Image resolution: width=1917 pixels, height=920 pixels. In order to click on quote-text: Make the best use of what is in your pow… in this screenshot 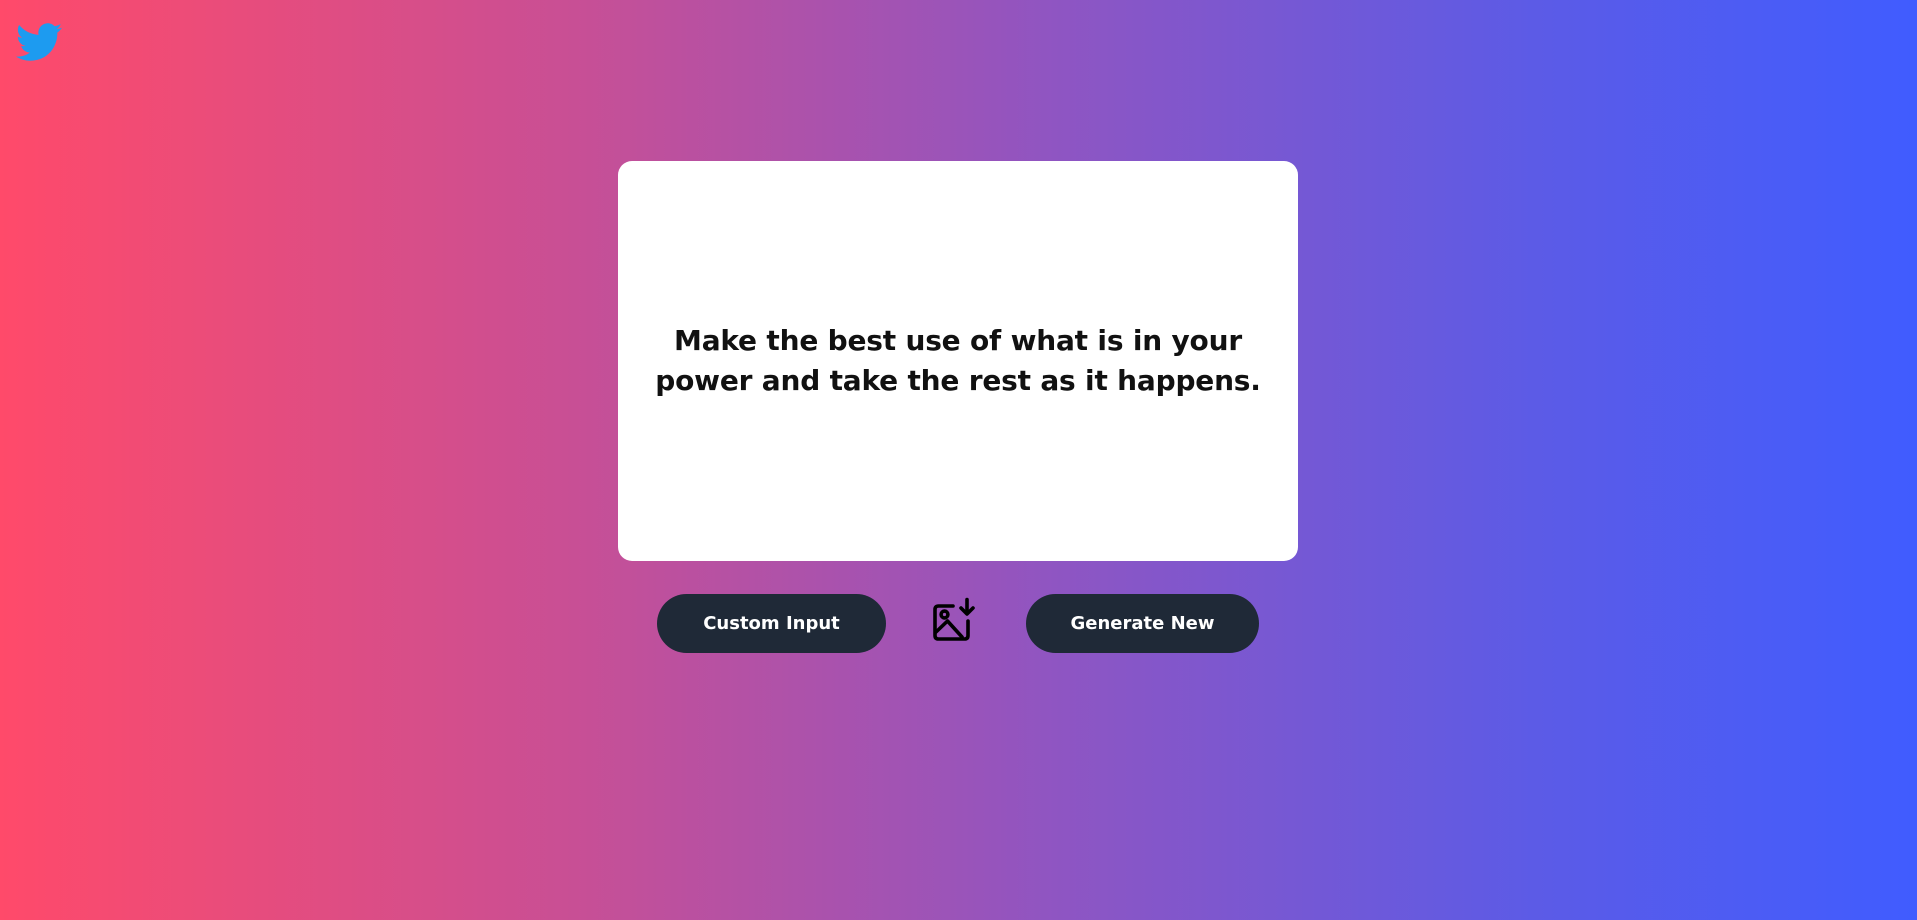, I will do `click(958, 360)`.